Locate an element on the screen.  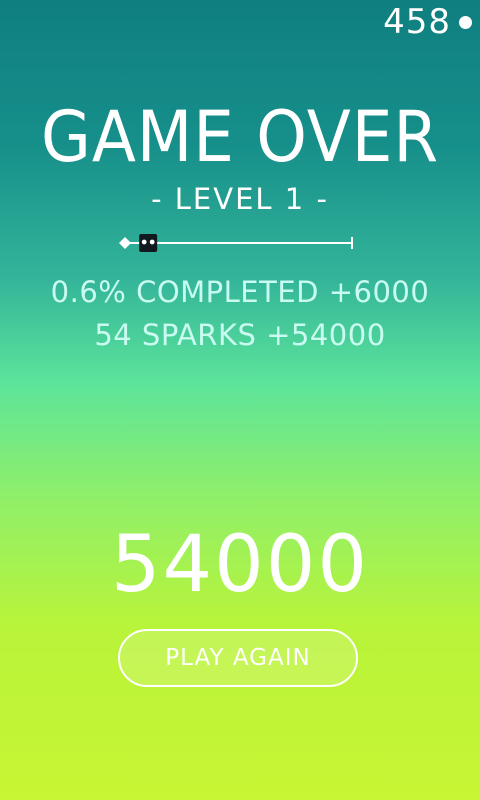
game-over-title: GAME OVER is located at coordinates (240, 137).